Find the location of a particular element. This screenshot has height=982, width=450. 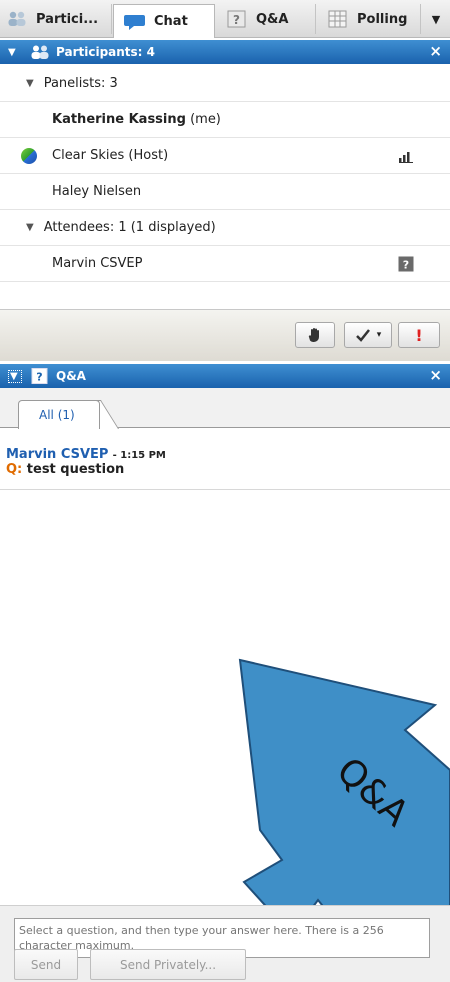

tab-qa: ? Q&A is located at coordinates (266, 19).